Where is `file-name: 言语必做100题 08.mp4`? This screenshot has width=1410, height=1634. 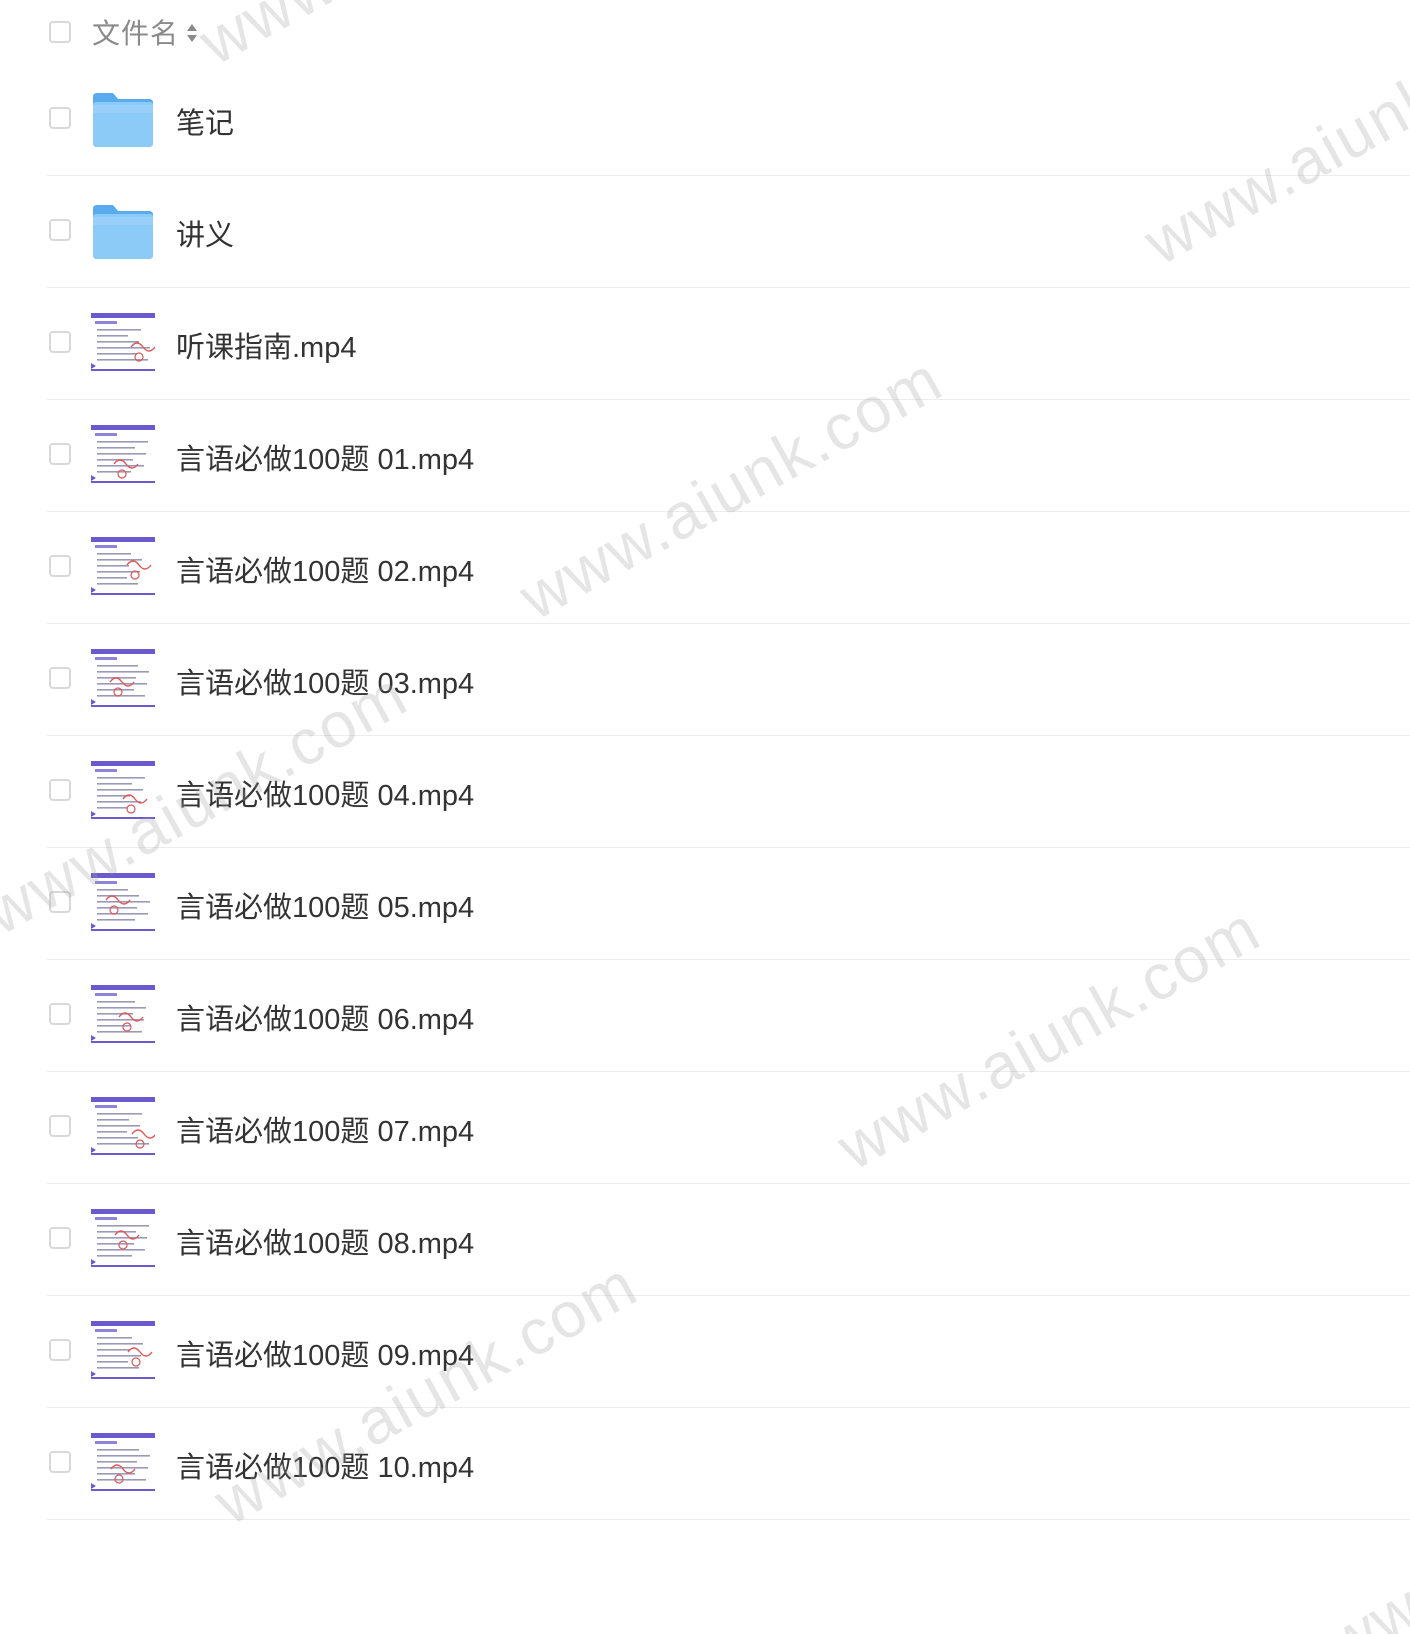
file-name: 言语必做100题 08.mp4 is located at coordinates (325, 1241).